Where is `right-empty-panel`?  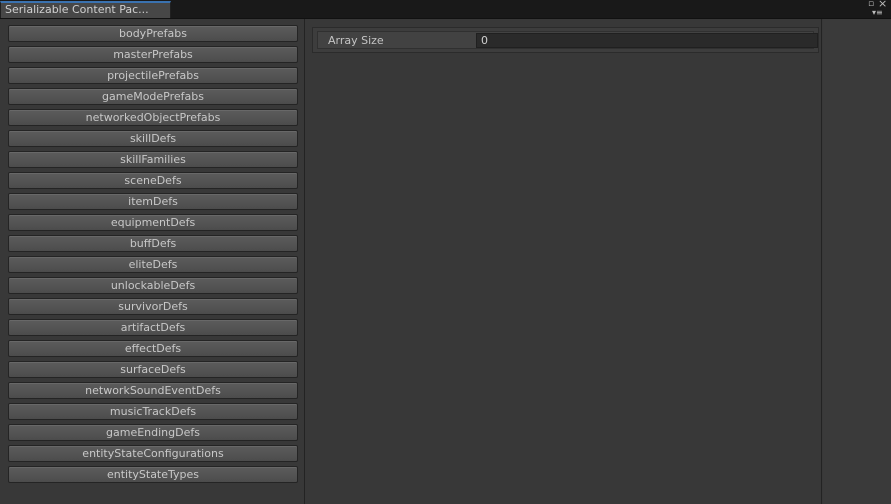
right-empty-panel is located at coordinates (857, 261).